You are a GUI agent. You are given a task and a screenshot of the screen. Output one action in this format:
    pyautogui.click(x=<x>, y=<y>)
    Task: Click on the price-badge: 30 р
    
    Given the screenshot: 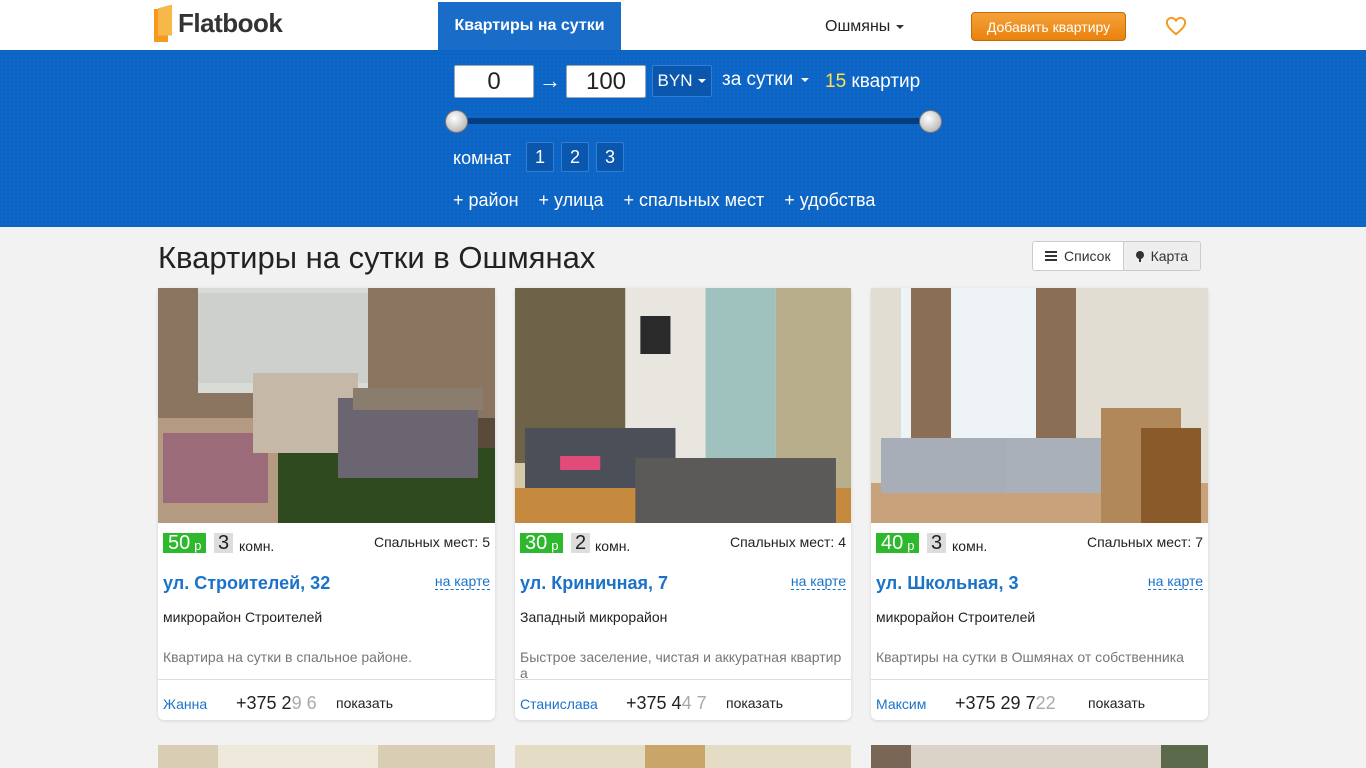 What is the action you would take?
    pyautogui.click(x=542, y=542)
    